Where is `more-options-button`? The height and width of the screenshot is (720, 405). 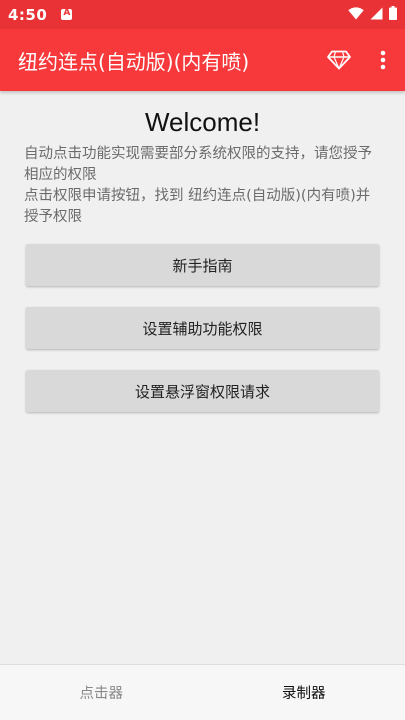 more-options-button is located at coordinates (383, 60).